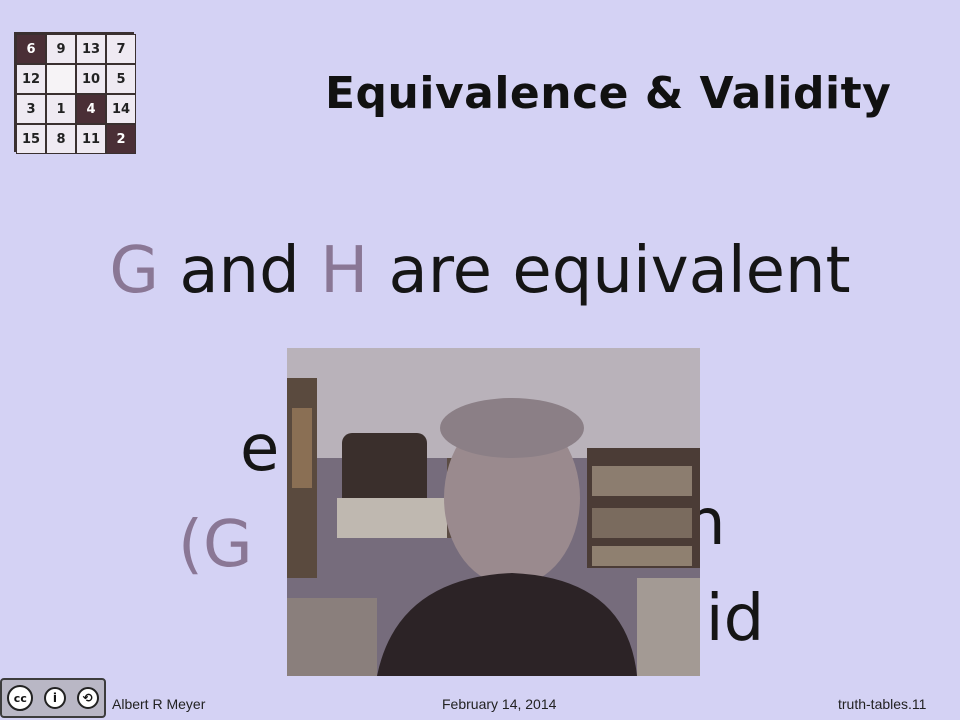 The image size is (960, 720). I want to click on puzzle-tile: 1, so click(61, 109).